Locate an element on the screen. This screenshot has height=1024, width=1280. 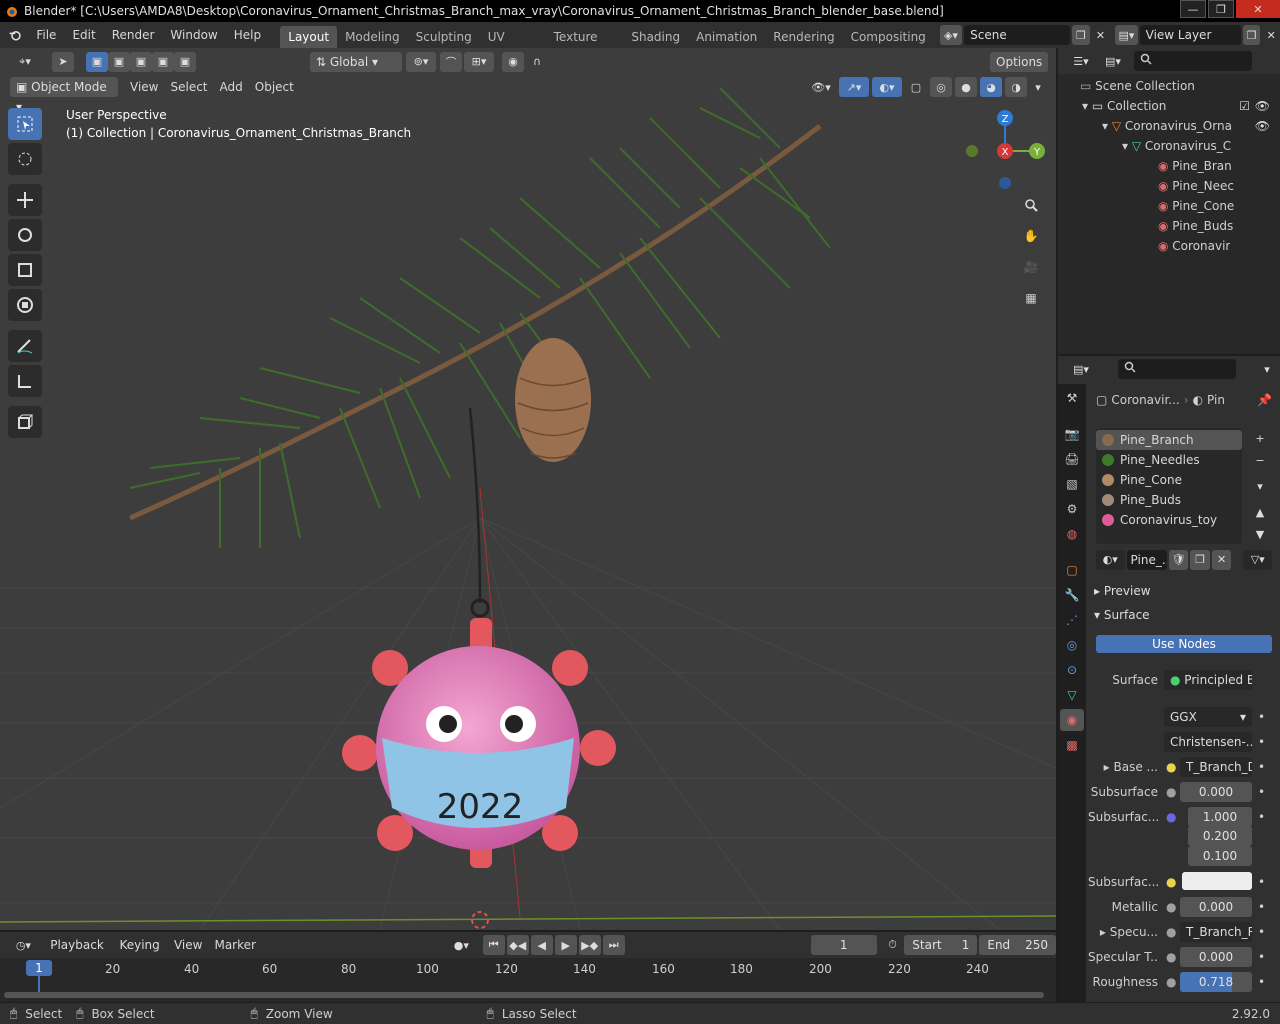
properties-editor-type-icon: ▤▾ is located at coordinates (1081, 369).